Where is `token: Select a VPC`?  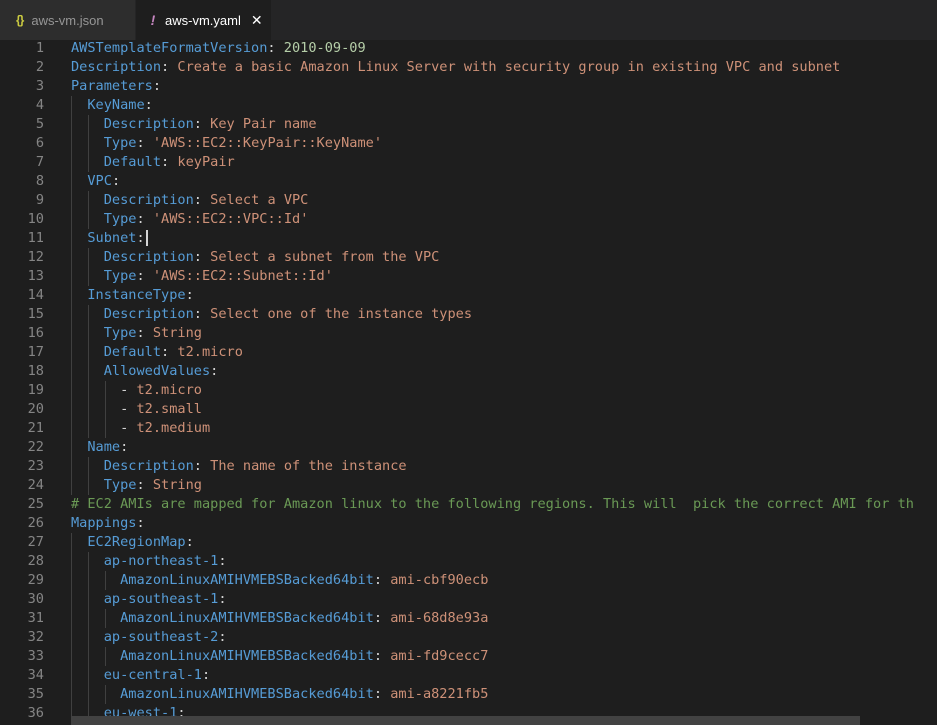 token: Select a VPC is located at coordinates (259, 200).